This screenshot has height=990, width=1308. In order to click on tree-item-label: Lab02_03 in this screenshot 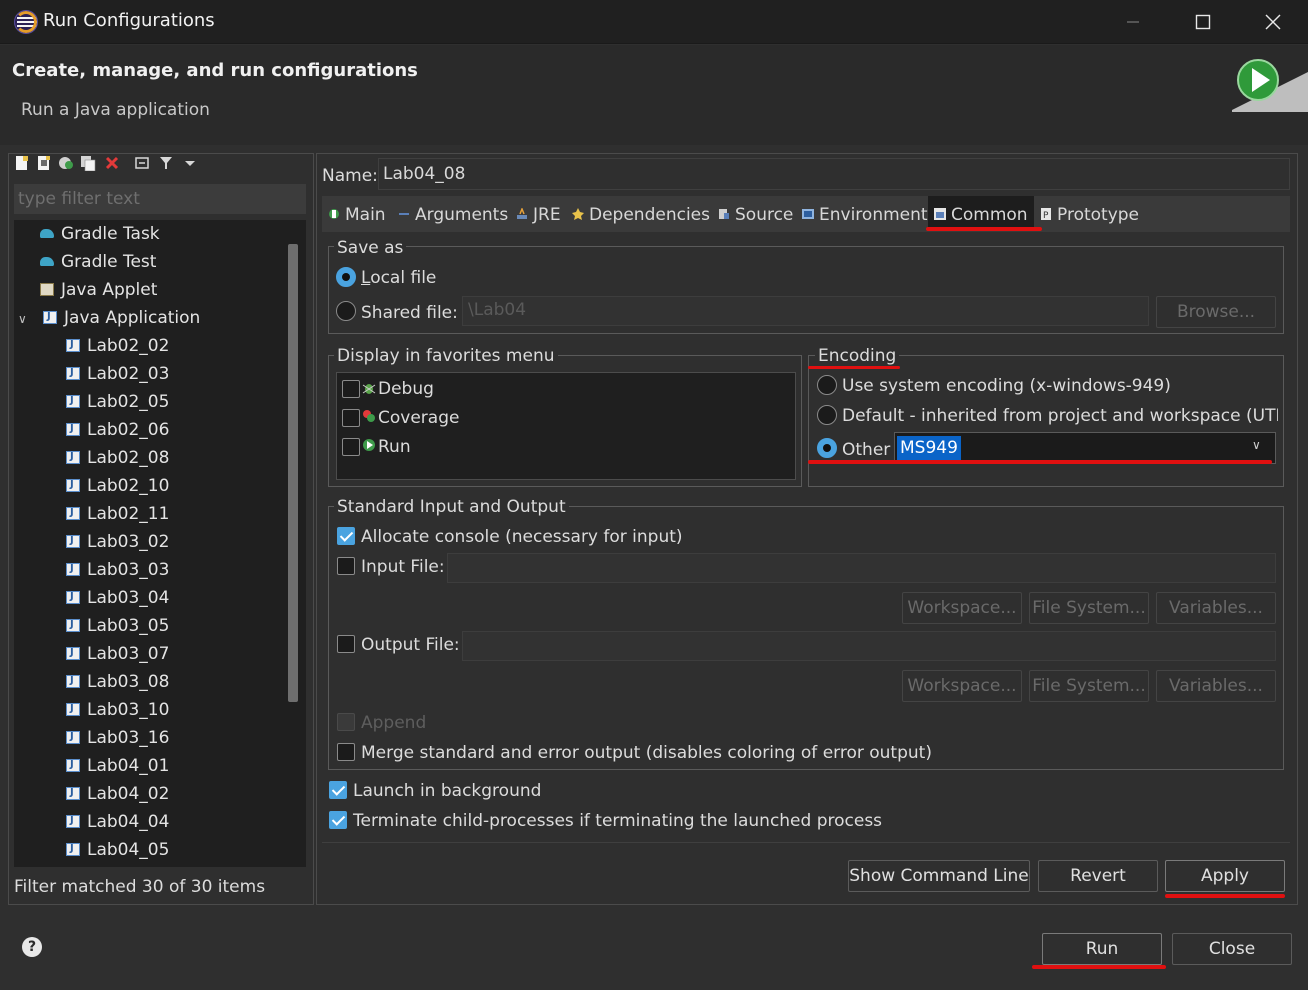, I will do `click(128, 374)`.